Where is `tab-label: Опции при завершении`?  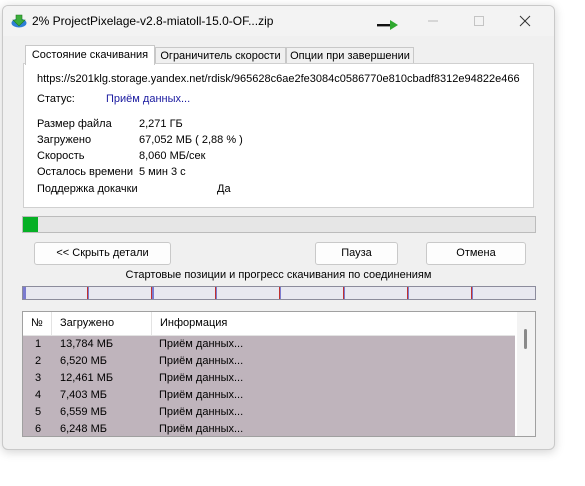 tab-label: Опции при завершении is located at coordinates (350, 56).